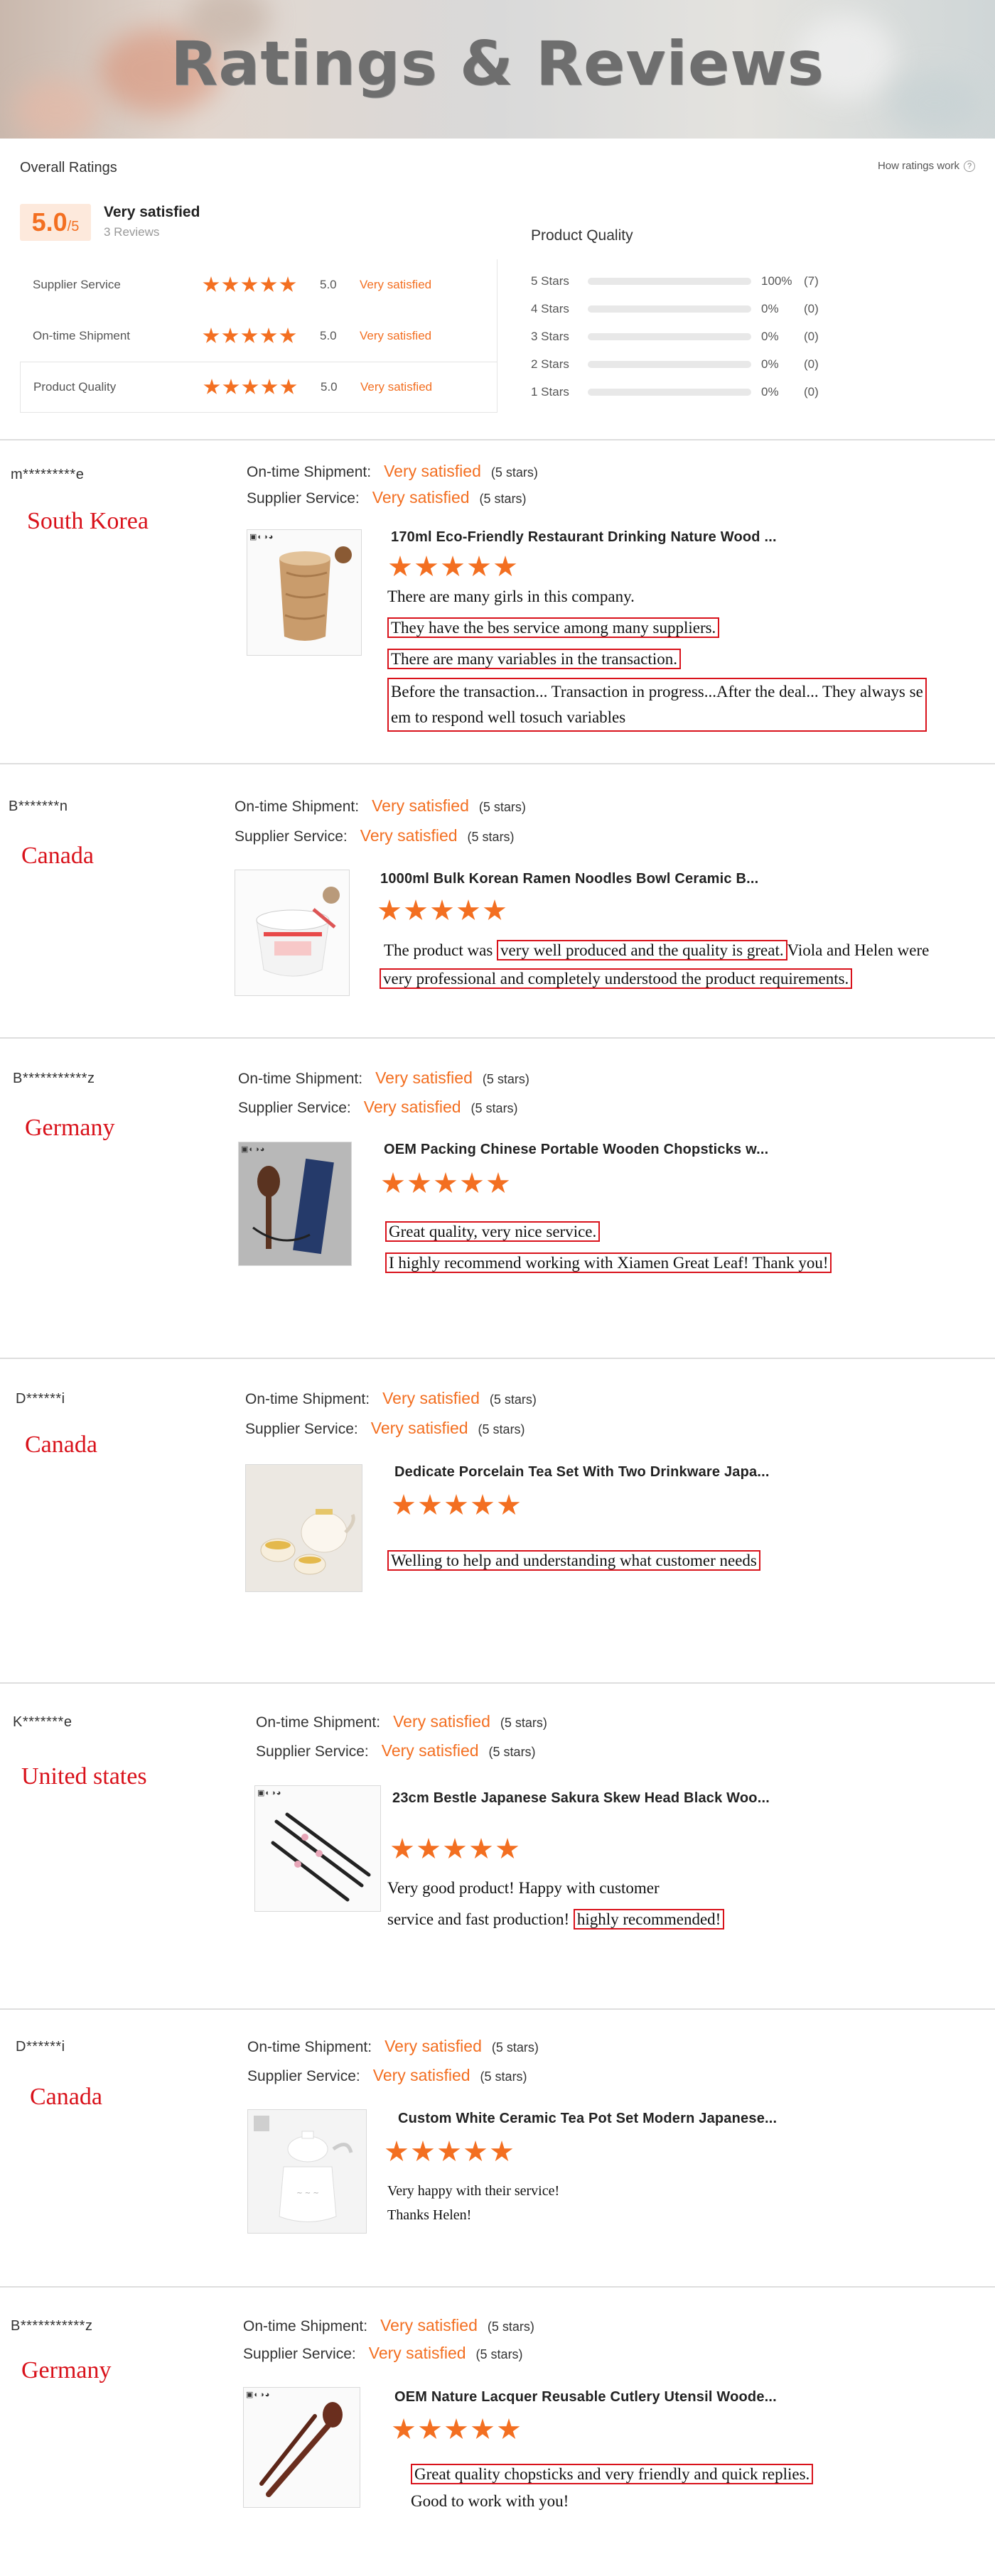  What do you see at coordinates (132, 232) in the screenshot?
I see `review-count: 3 Reviews` at bounding box center [132, 232].